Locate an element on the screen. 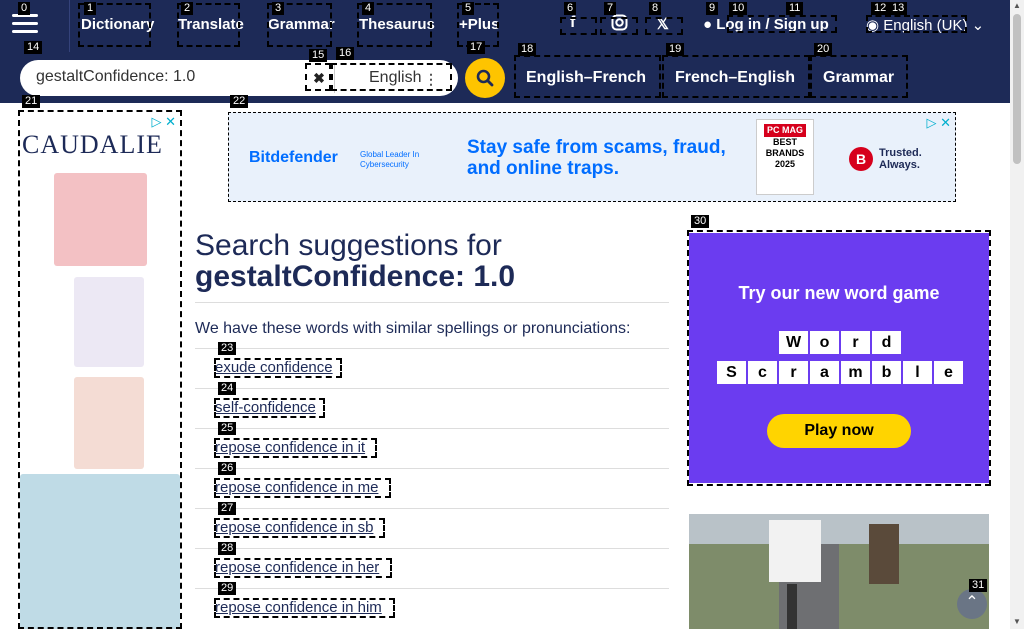  nav-plus: +Plus is located at coordinates (479, 24).